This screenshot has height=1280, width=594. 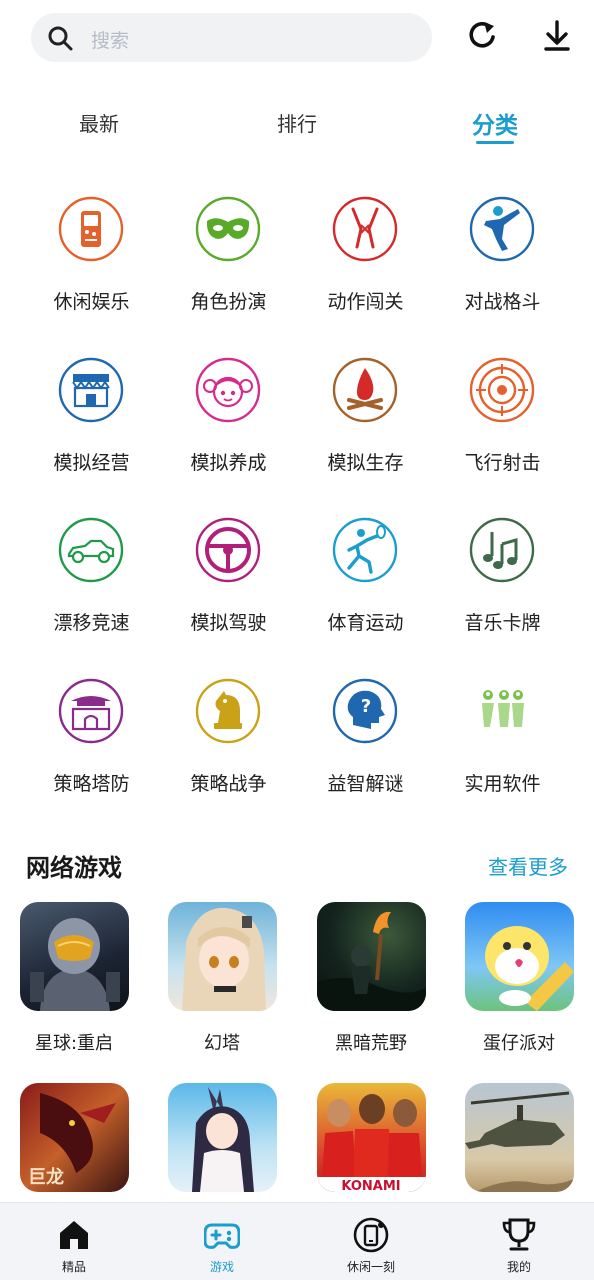 What do you see at coordinates (371, 1043) in the screenshot?
I see `game-name: 黑暗荒野` at bounding box center [371, 1043].